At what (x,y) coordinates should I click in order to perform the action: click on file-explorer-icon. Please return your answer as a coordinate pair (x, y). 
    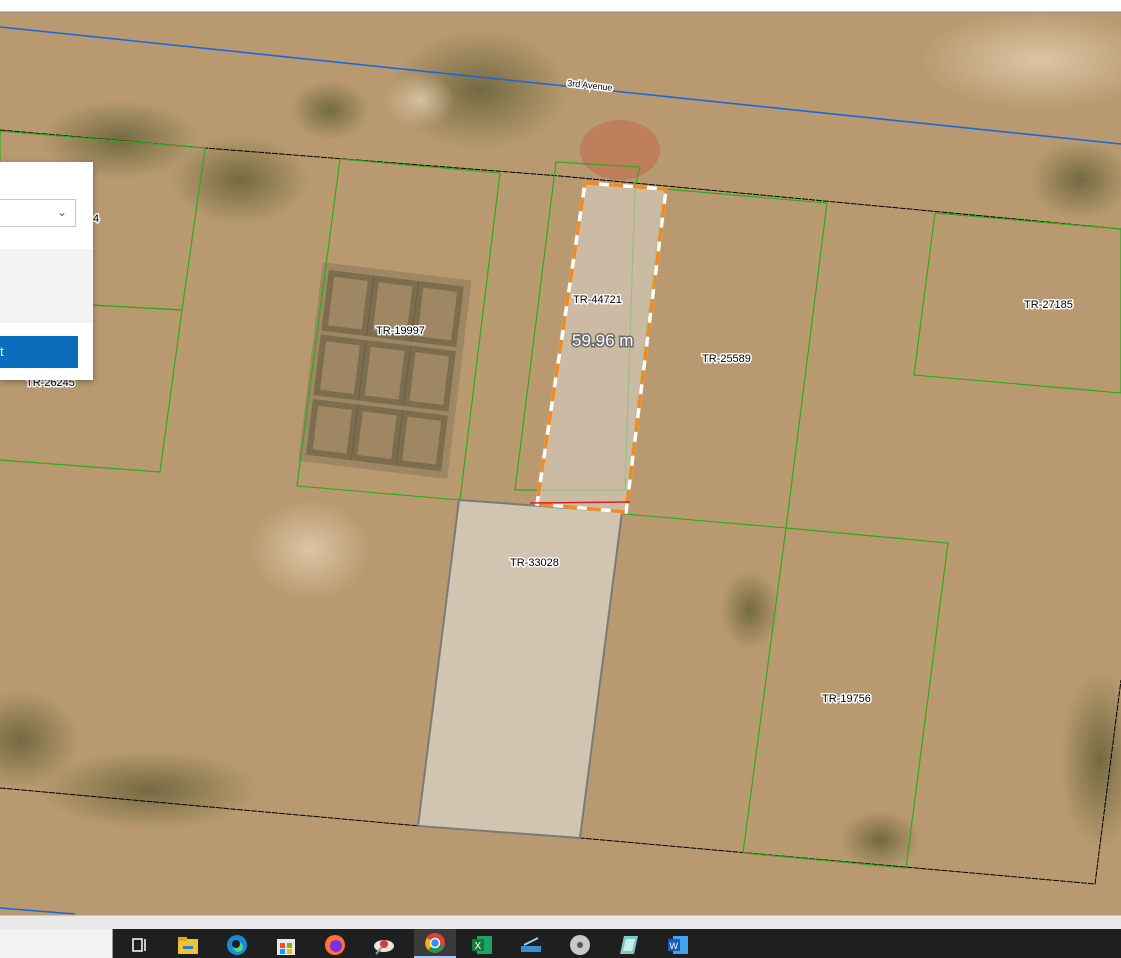
    Looking at the image, I should click on (188, 945).